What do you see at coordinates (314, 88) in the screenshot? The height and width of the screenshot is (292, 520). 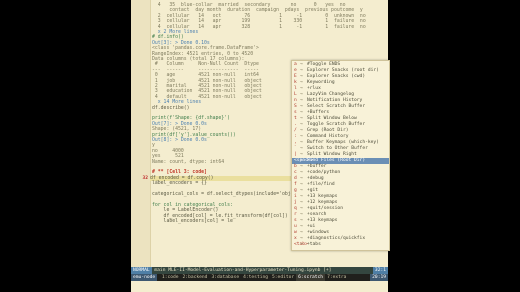 I see `menu-item-label: +rlux` at bounding box center [314, 88].